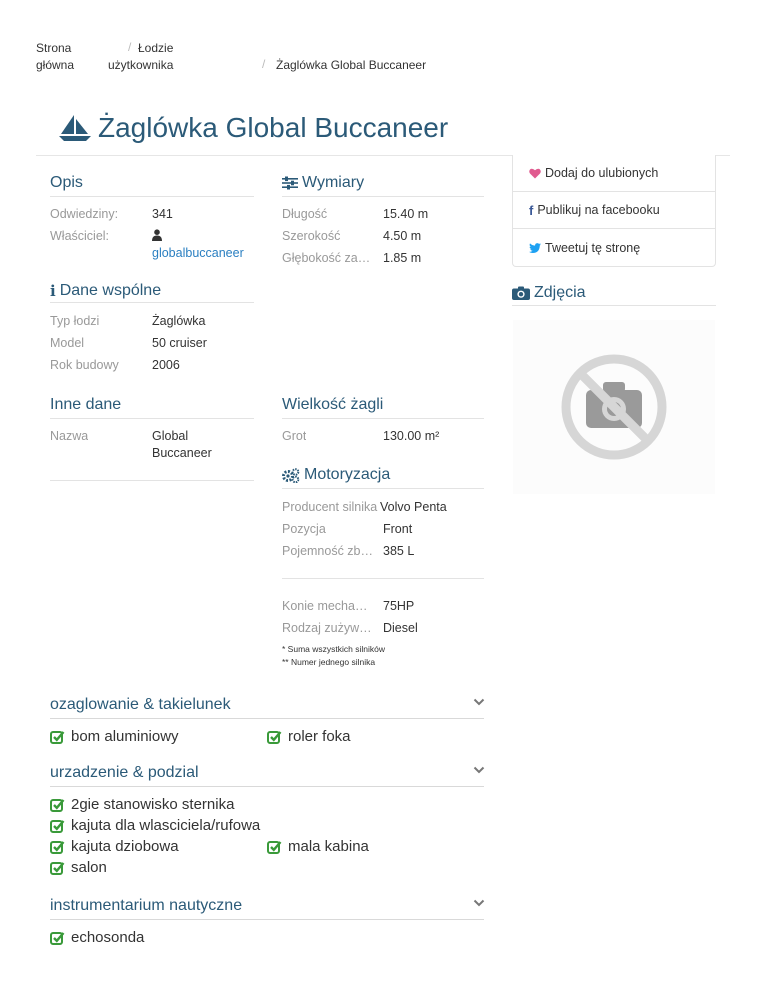 This screenshot has width=768, height=994. I want to click on breadcrumb: Strona główna, so click(55, 57).